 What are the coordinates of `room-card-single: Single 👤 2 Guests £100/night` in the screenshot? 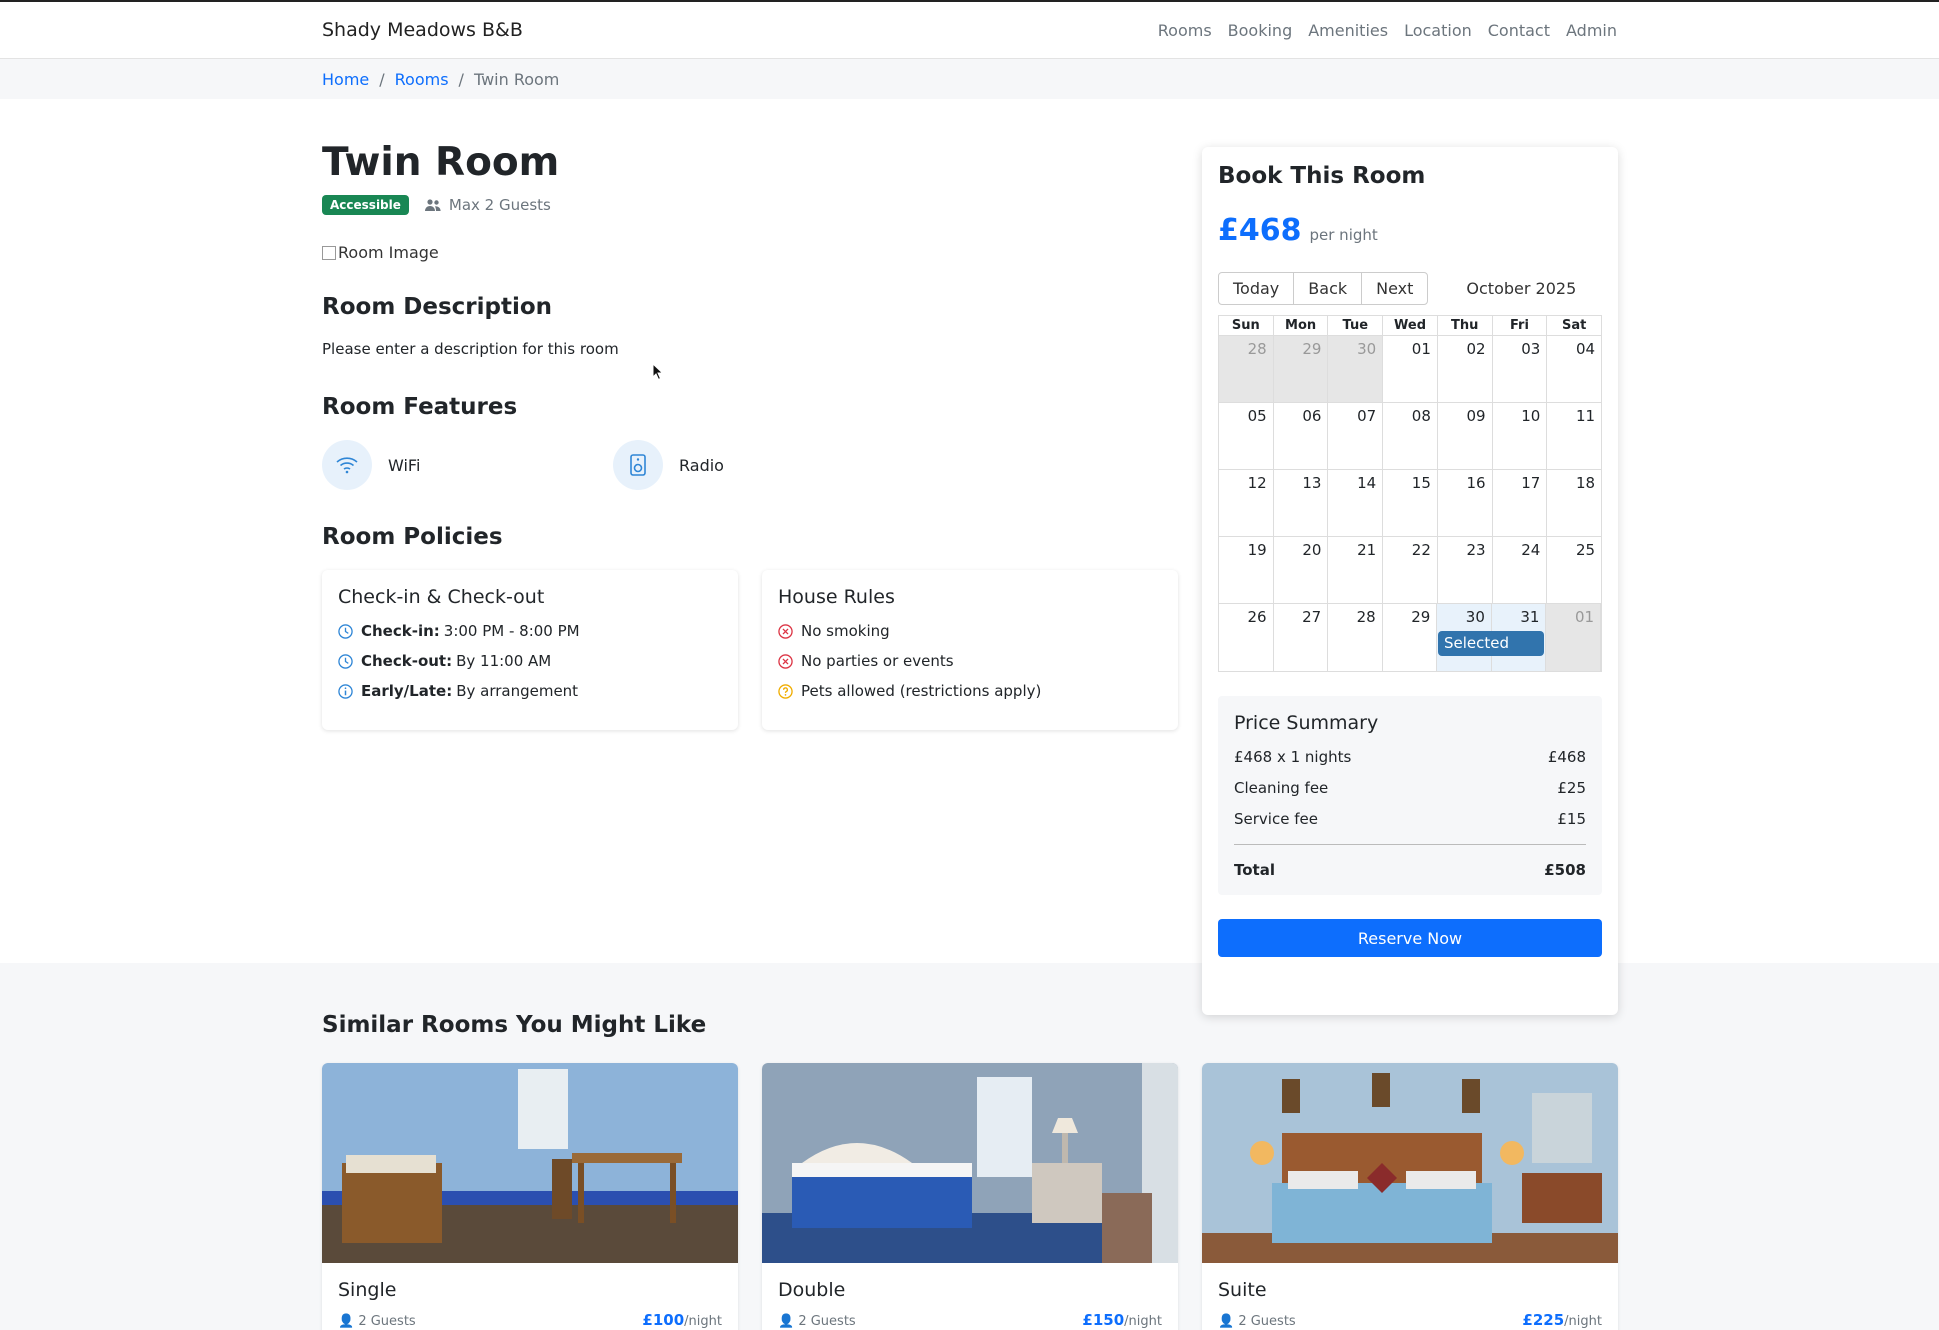 It's located at (530, 1196).